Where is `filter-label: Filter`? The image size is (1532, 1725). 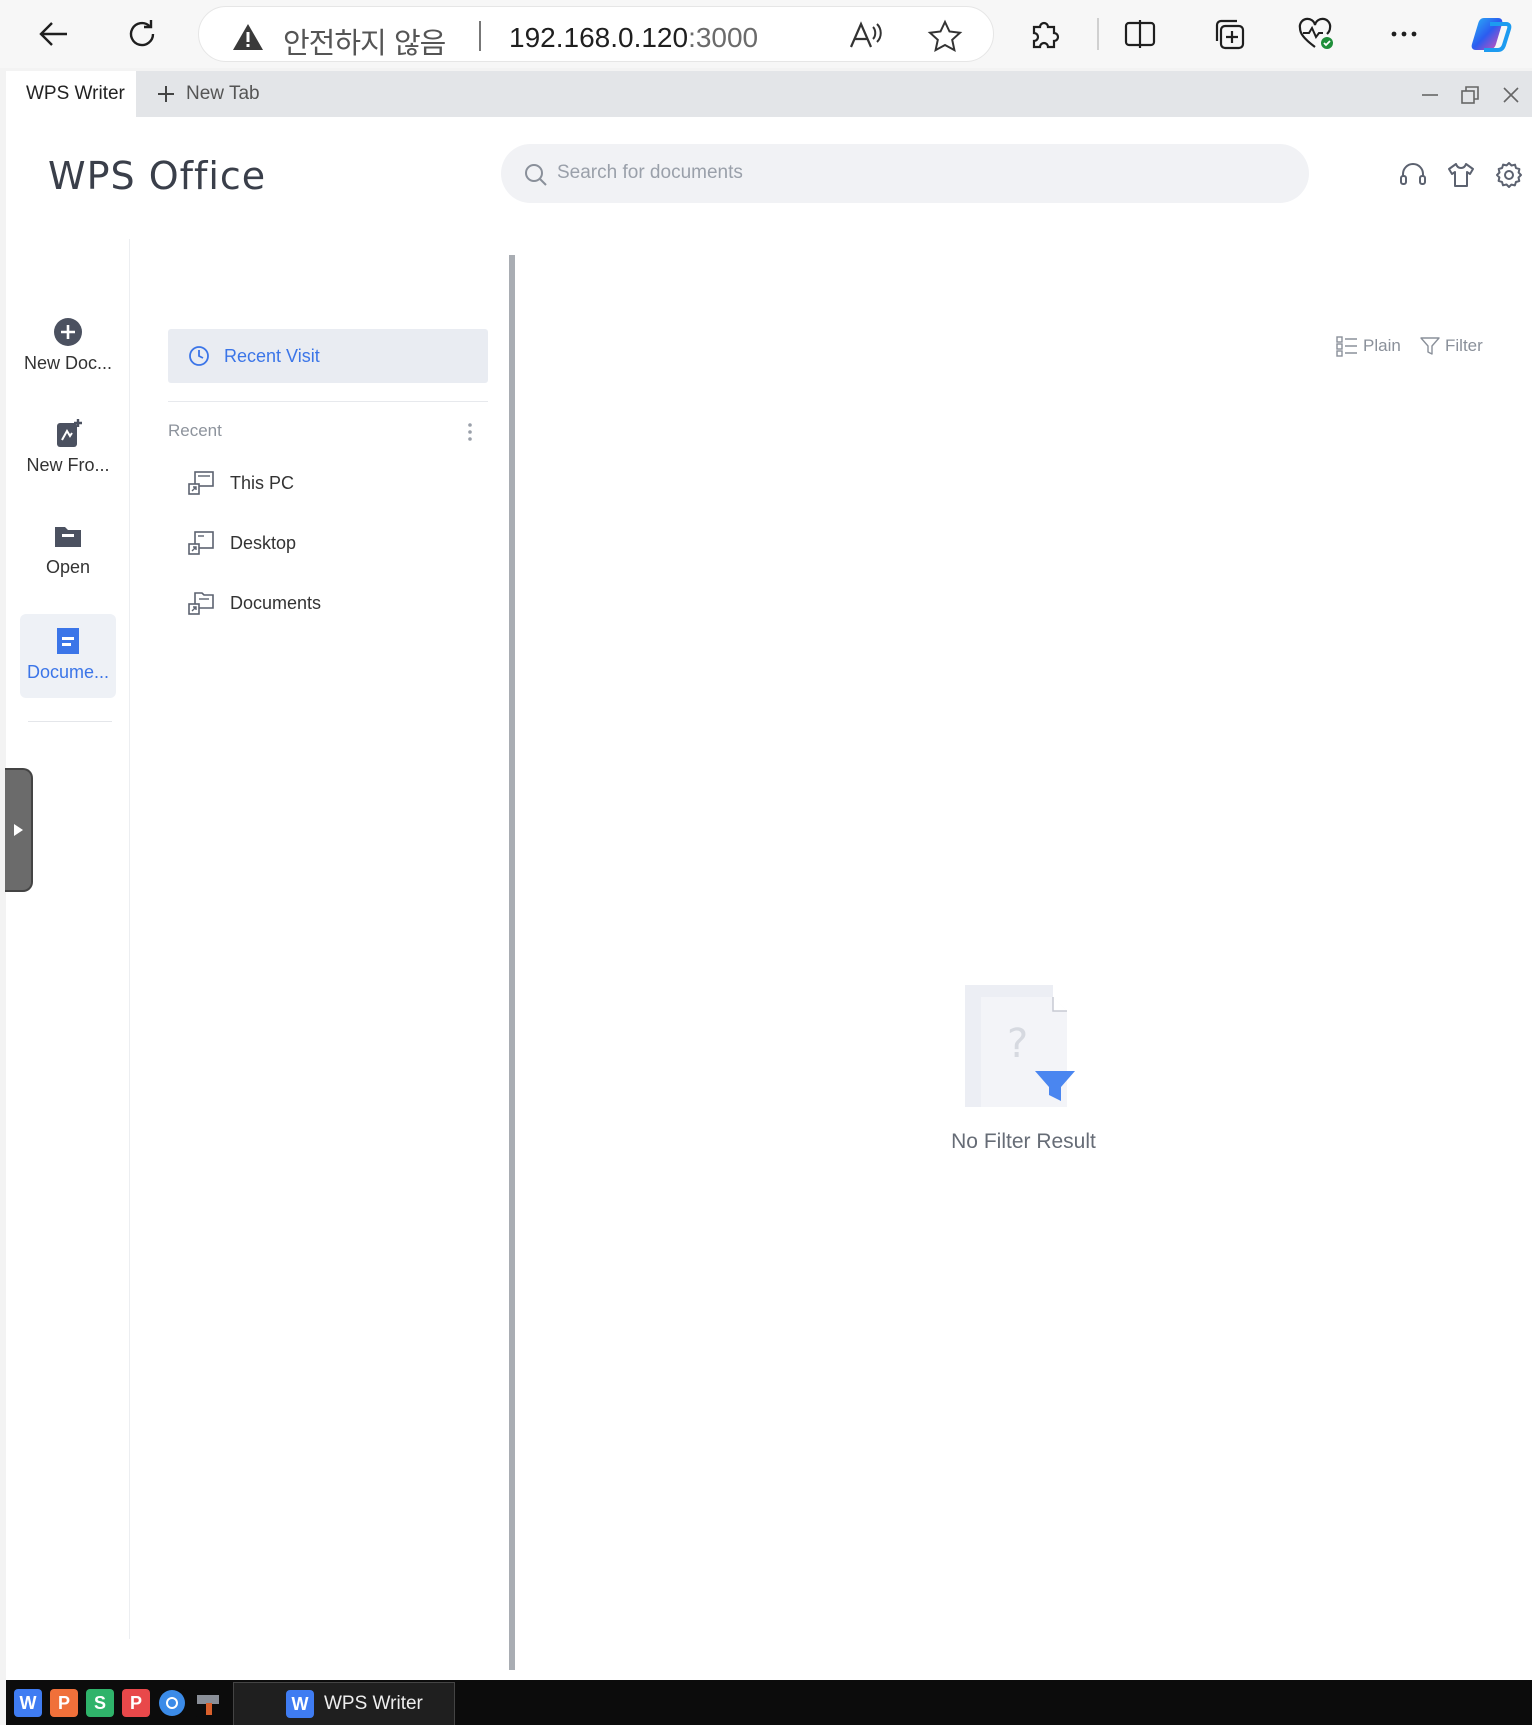
filter-label: Filter is located at coordinates (1464, 345).